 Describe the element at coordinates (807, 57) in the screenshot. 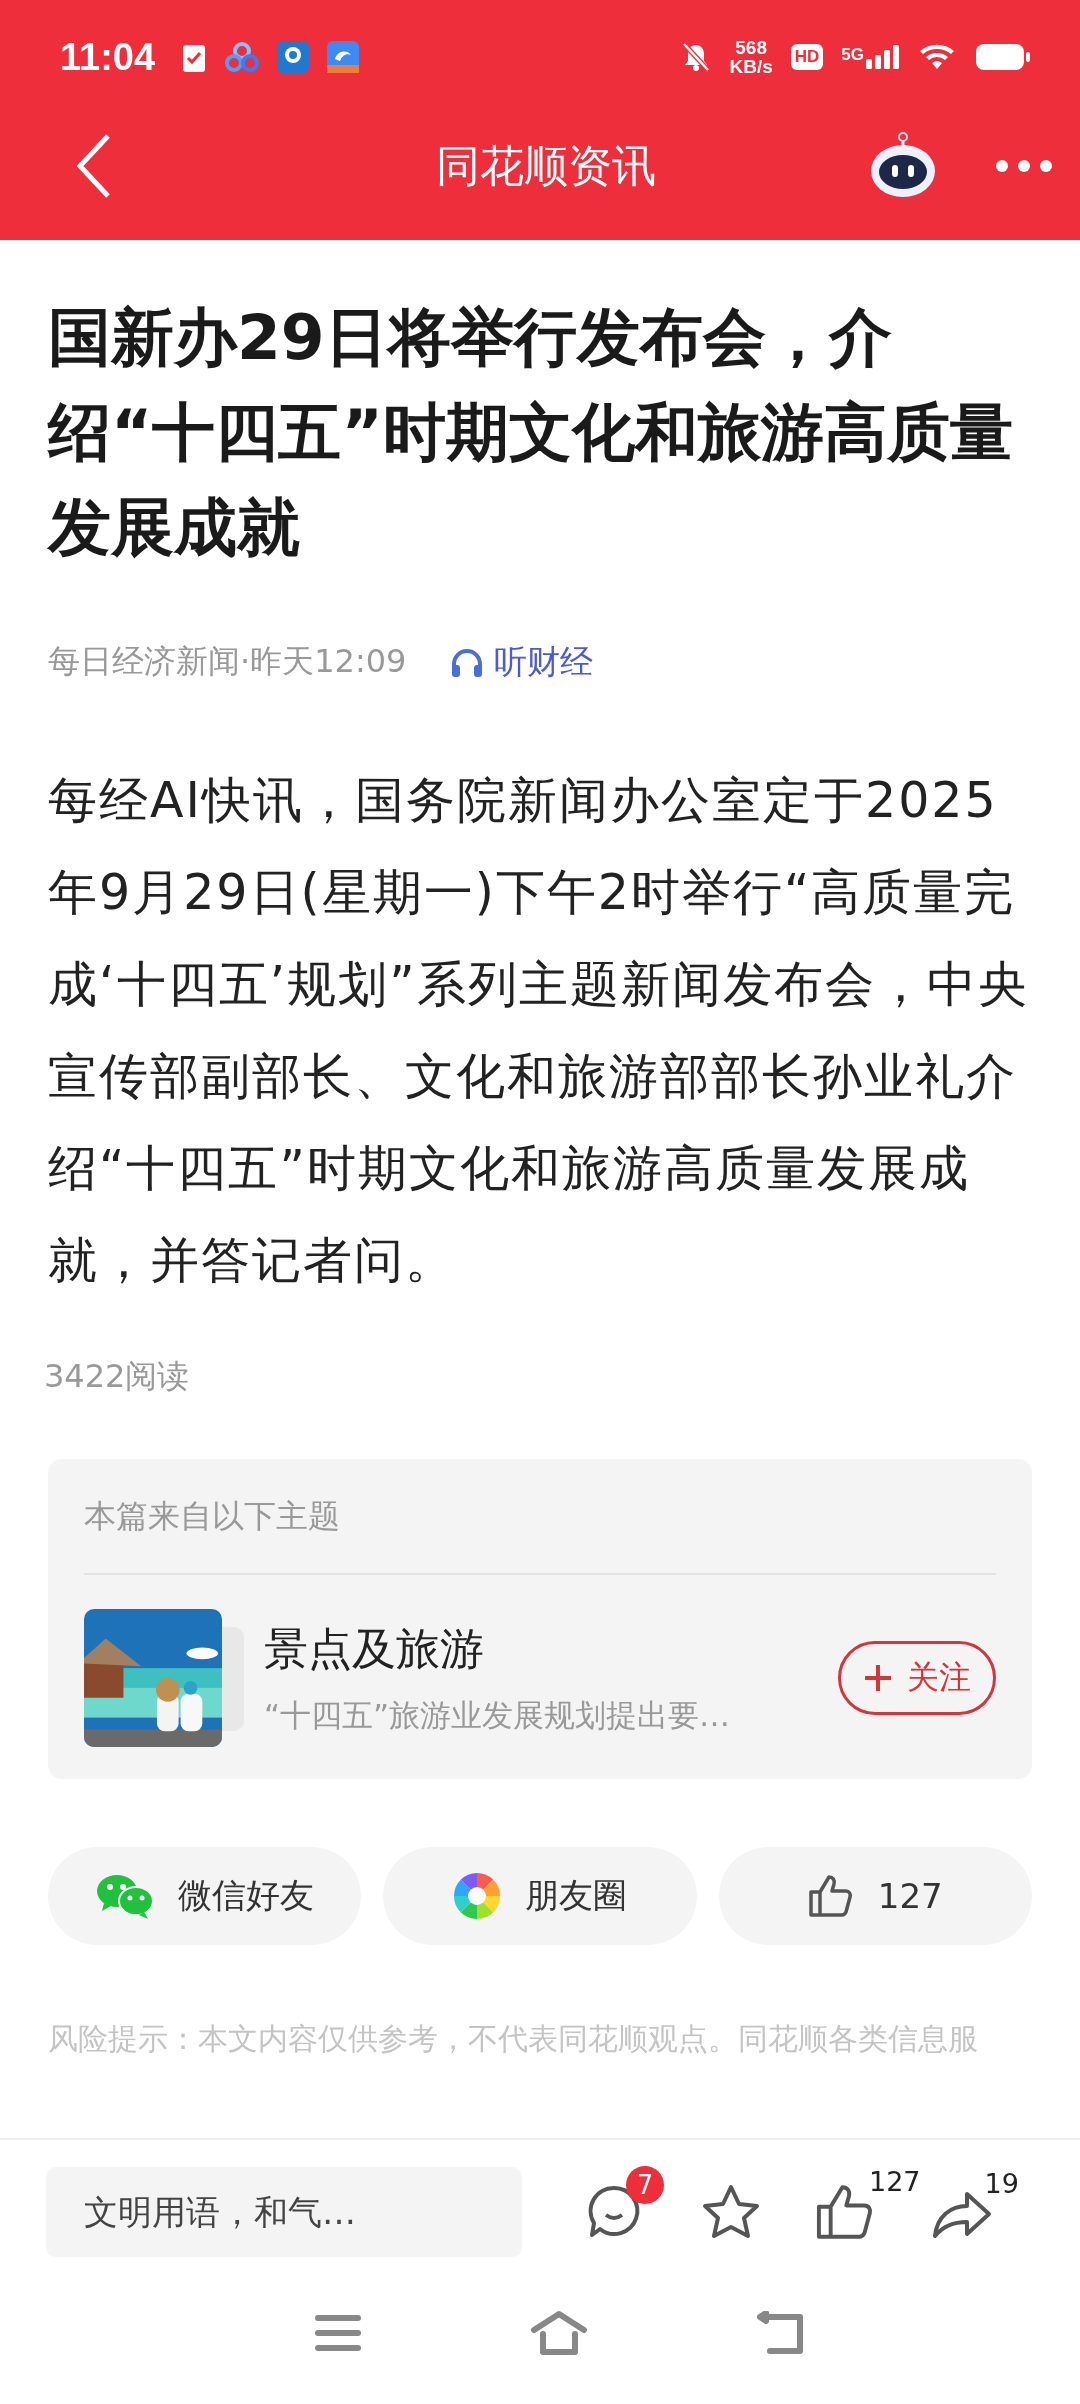

I see `hd-badge: HD` at that location.